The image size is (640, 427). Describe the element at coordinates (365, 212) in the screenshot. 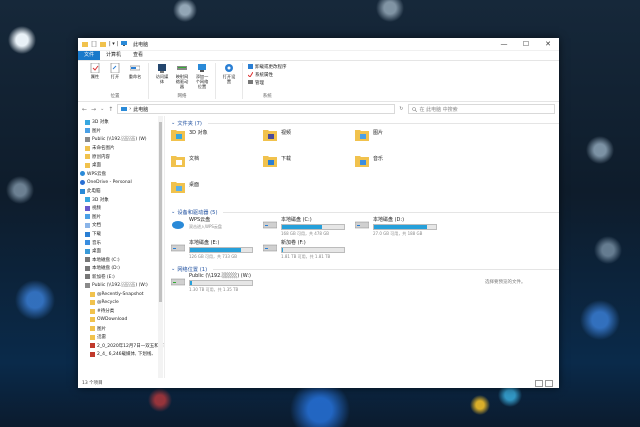

I see `section-drives-header: ⌄ 设备和驱动器 (5)` at that location.